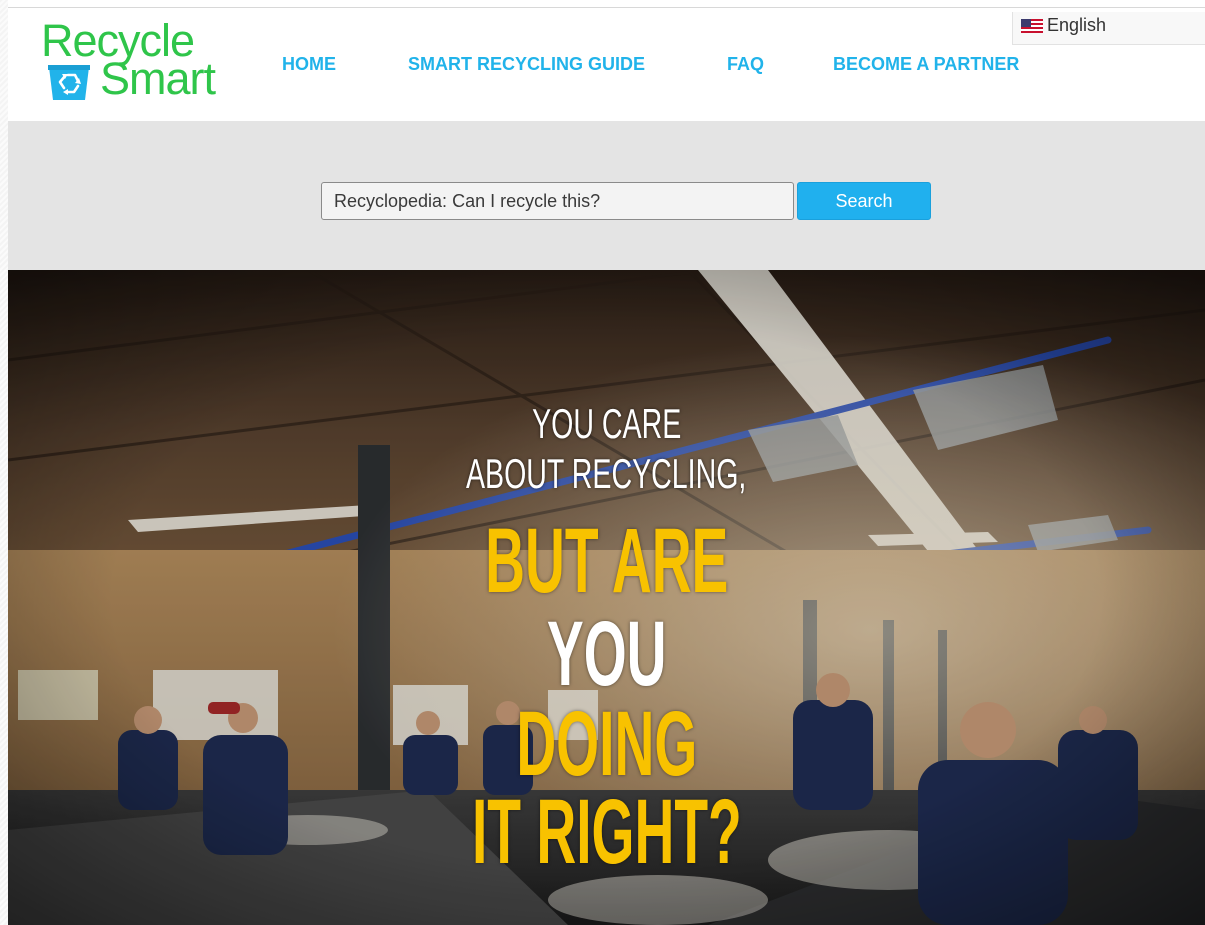  Describe the element at coordinates (557, 201) in the screenshot. I see `recyclopedia-search-input` at that location.